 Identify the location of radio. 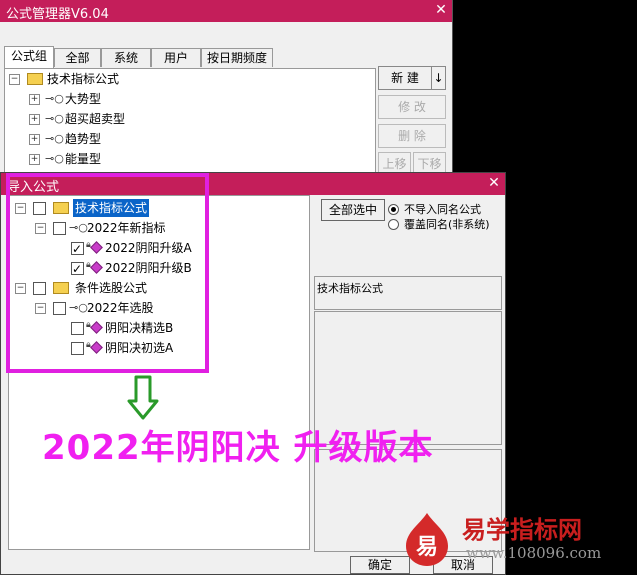
(393, 224).